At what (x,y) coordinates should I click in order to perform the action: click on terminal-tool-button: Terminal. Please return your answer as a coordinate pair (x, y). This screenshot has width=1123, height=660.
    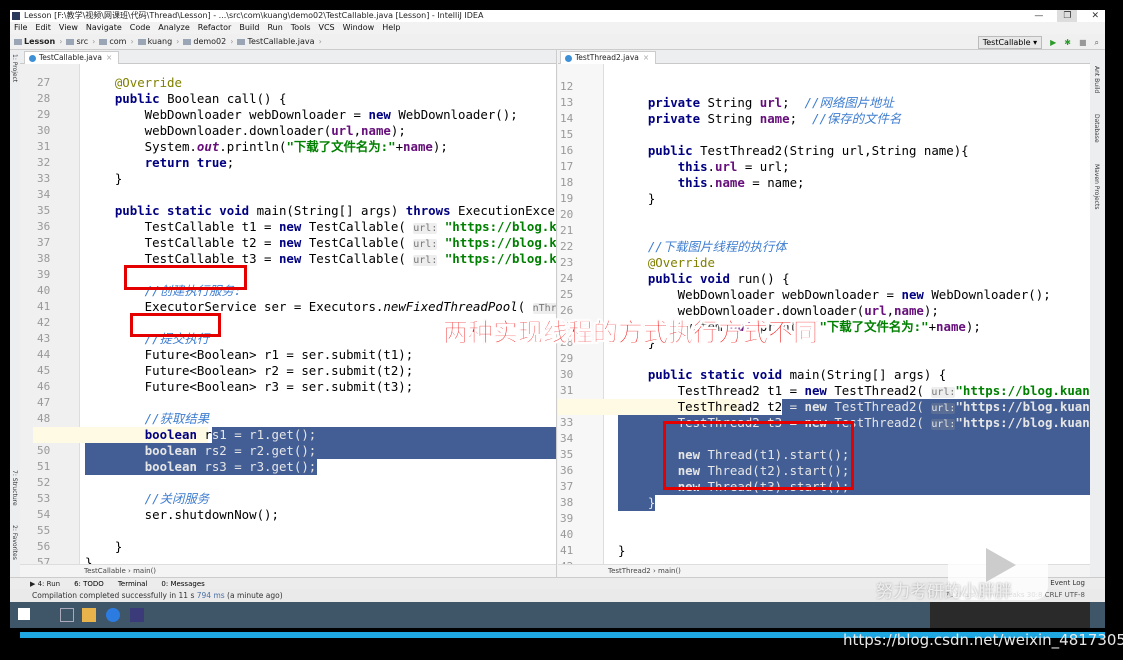
    Looking at the image, I should click on (133, 583).